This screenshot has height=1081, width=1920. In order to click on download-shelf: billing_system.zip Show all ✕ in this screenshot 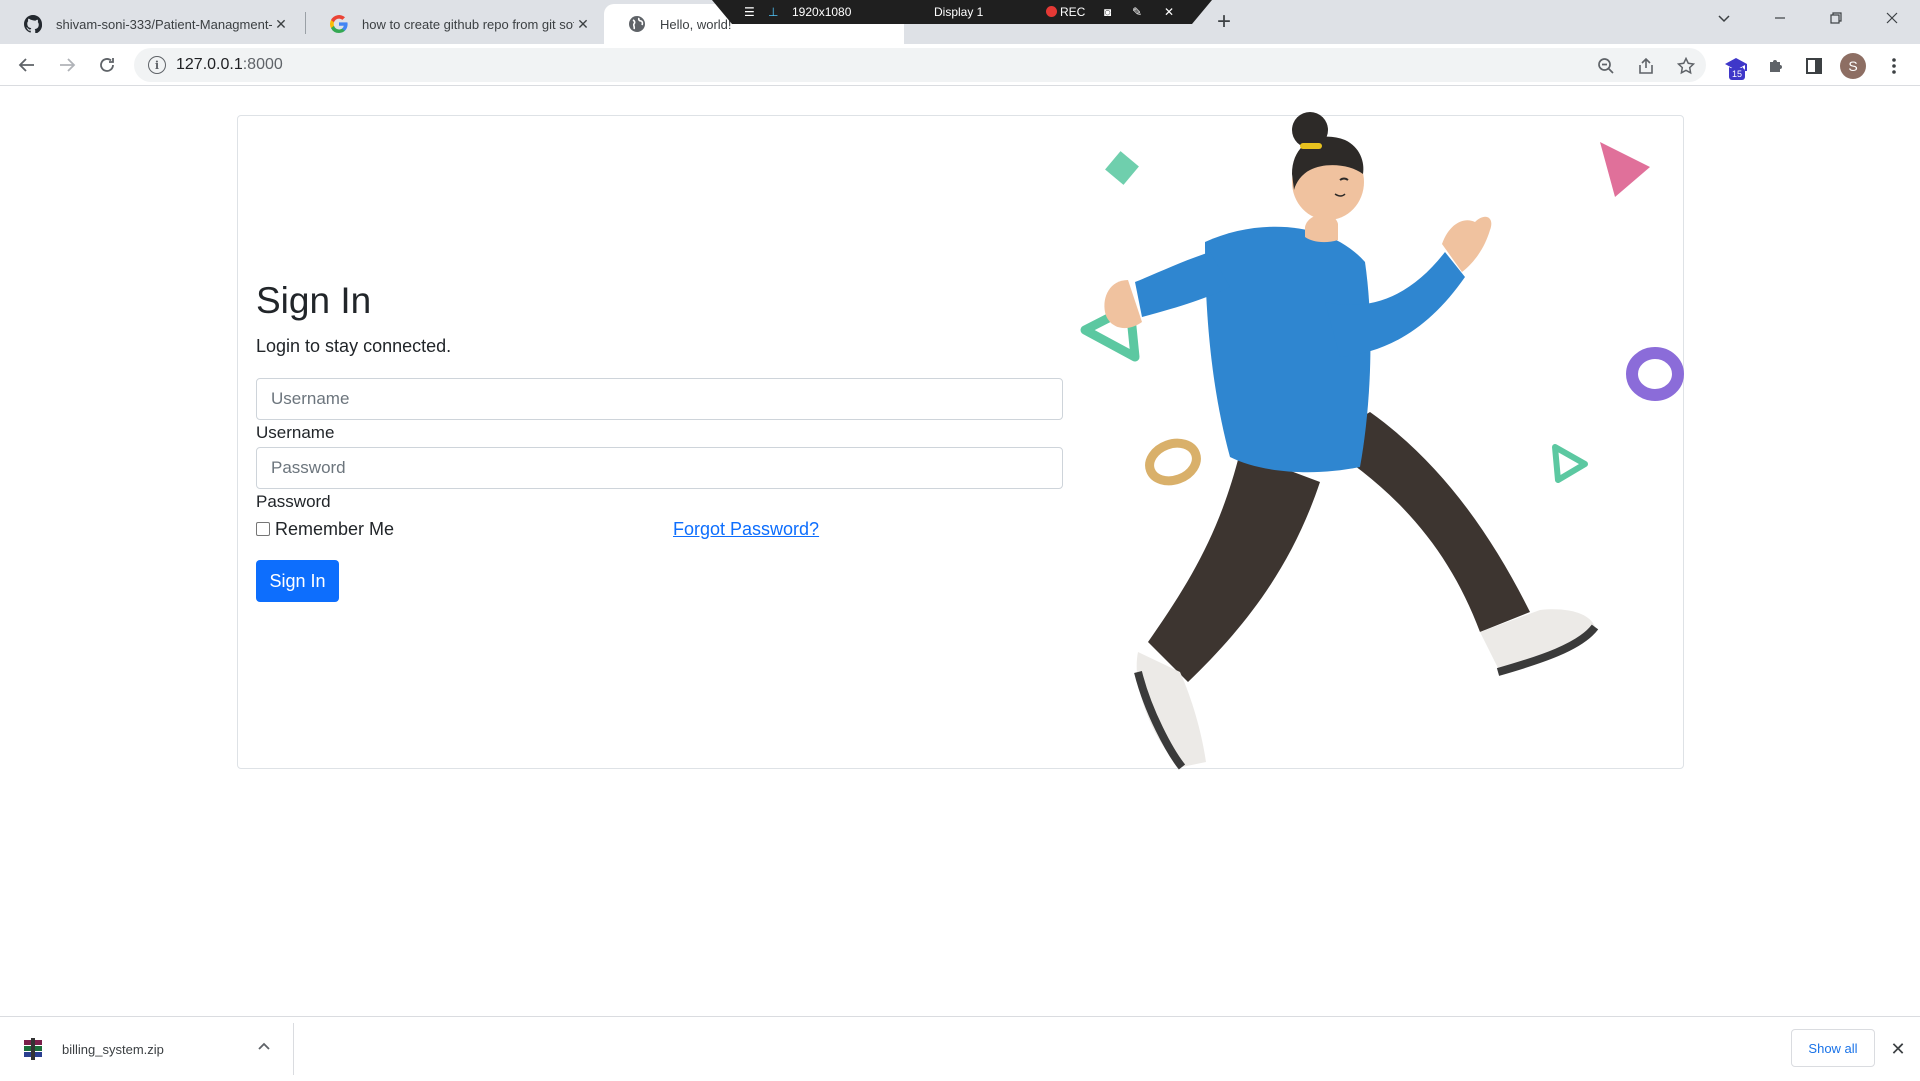, I will do `click(960, 1048)`.